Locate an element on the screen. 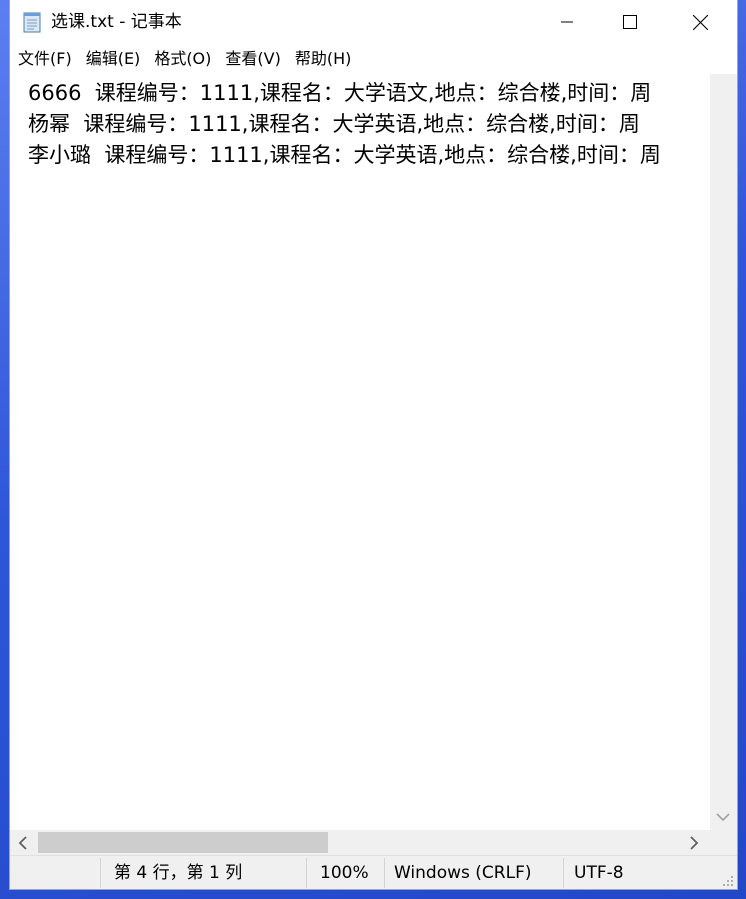 Image resolution: width=746 pixels, height=899 pixels. minimize-button is located at coordinates (567, 22).